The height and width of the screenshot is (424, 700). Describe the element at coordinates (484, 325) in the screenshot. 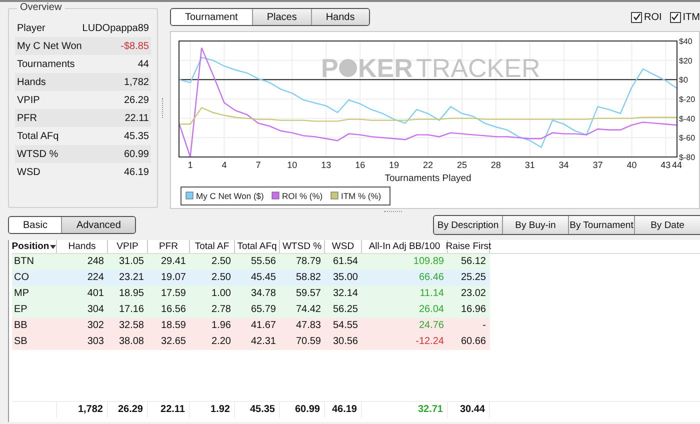

I see `table-cell: -` at that location.